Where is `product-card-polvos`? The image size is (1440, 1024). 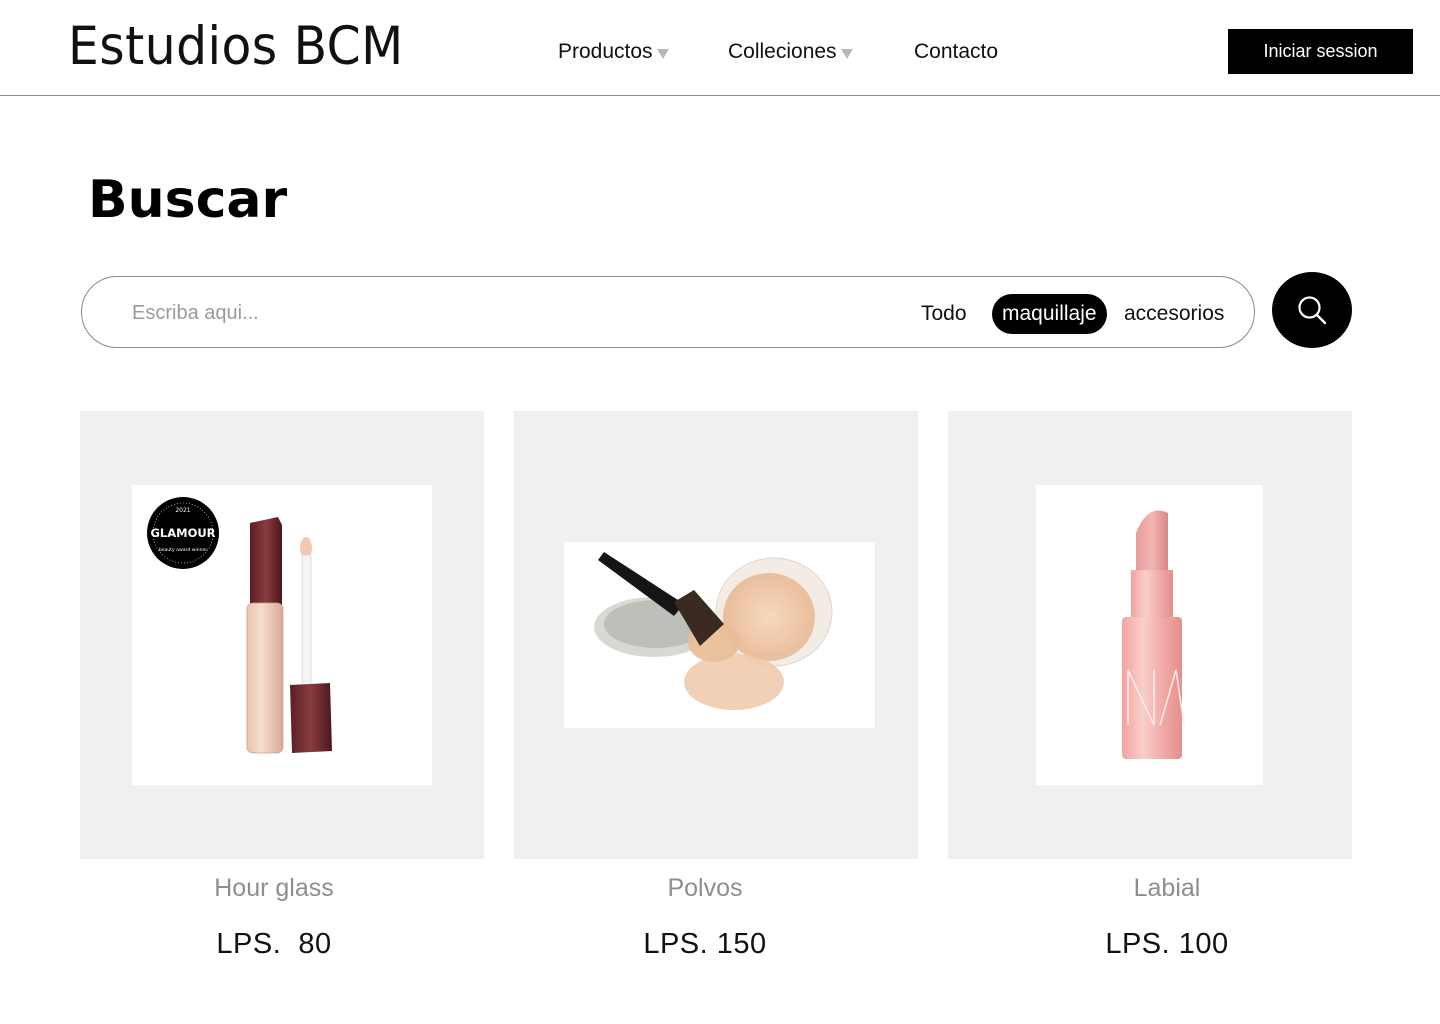 product-card-polvos is located at coordinates (716, 635).